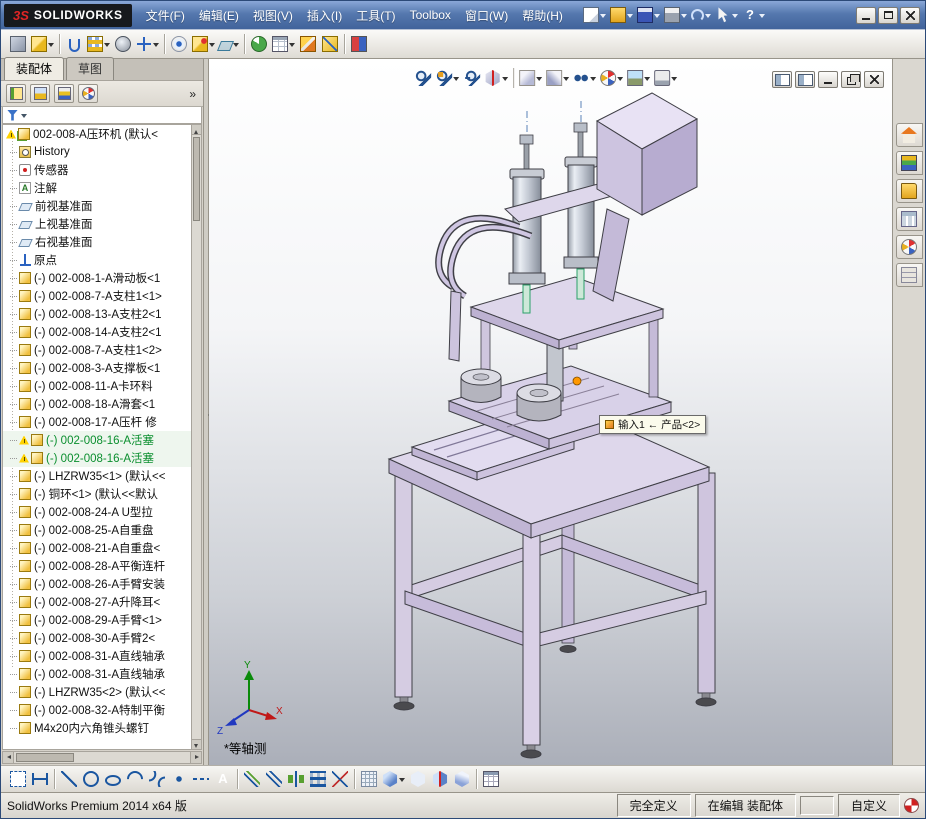 The height and width of the screenshot is (819, 926). What do you see at coordinates (621, 15) in the screenshot?
I see `open-button` at bounding box center [621, 15].